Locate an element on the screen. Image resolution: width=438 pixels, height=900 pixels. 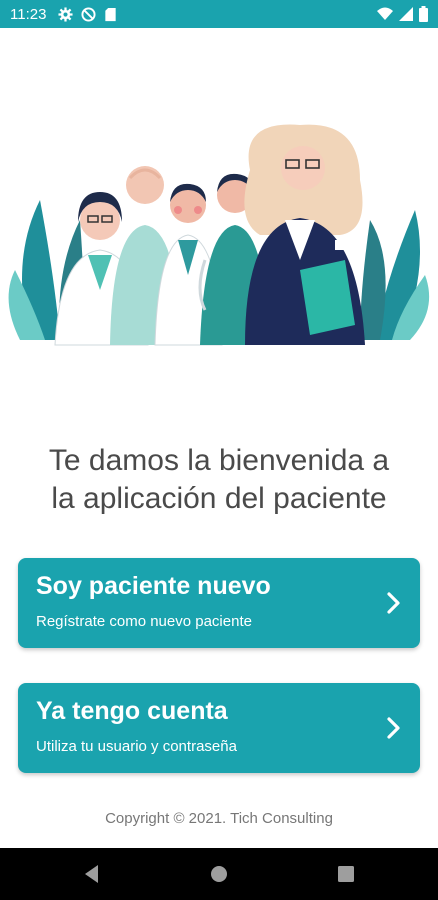
copyright-text: Copyright © 2021. Tich Consulting is located at coordinates (219, 818).